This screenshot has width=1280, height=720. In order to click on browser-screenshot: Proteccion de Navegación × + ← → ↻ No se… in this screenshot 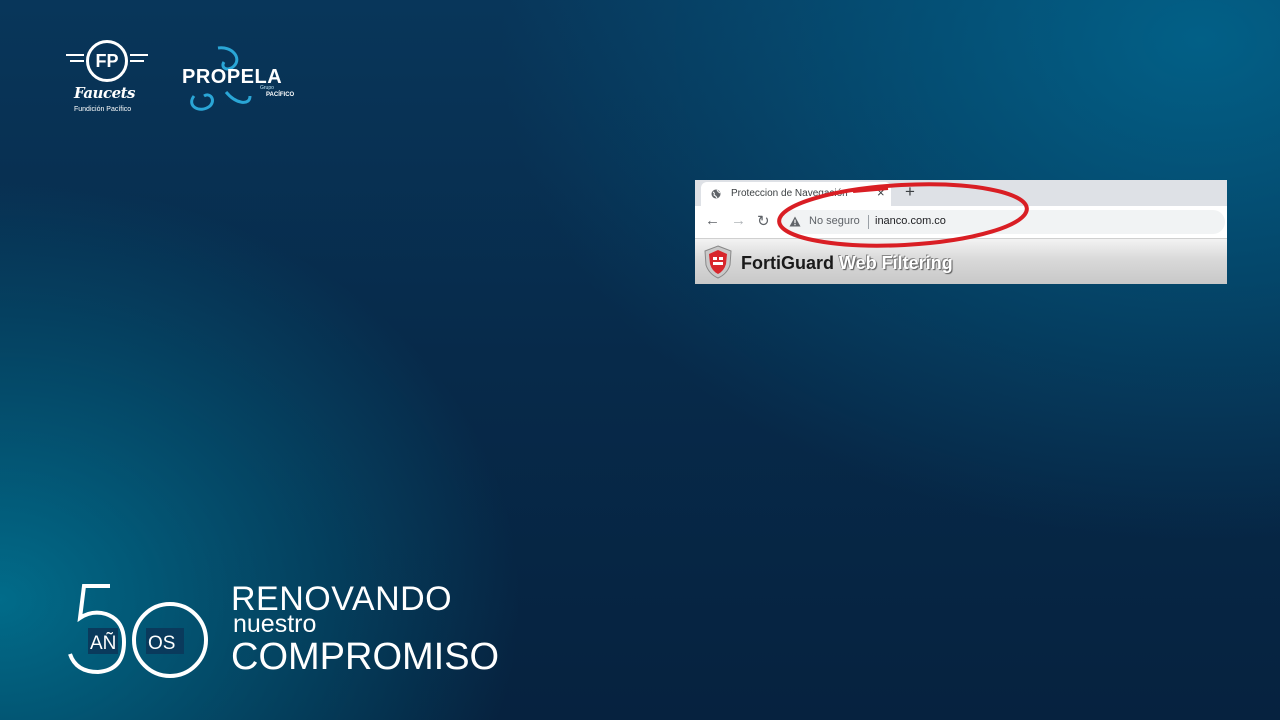, I will do `click(961, 232)`.